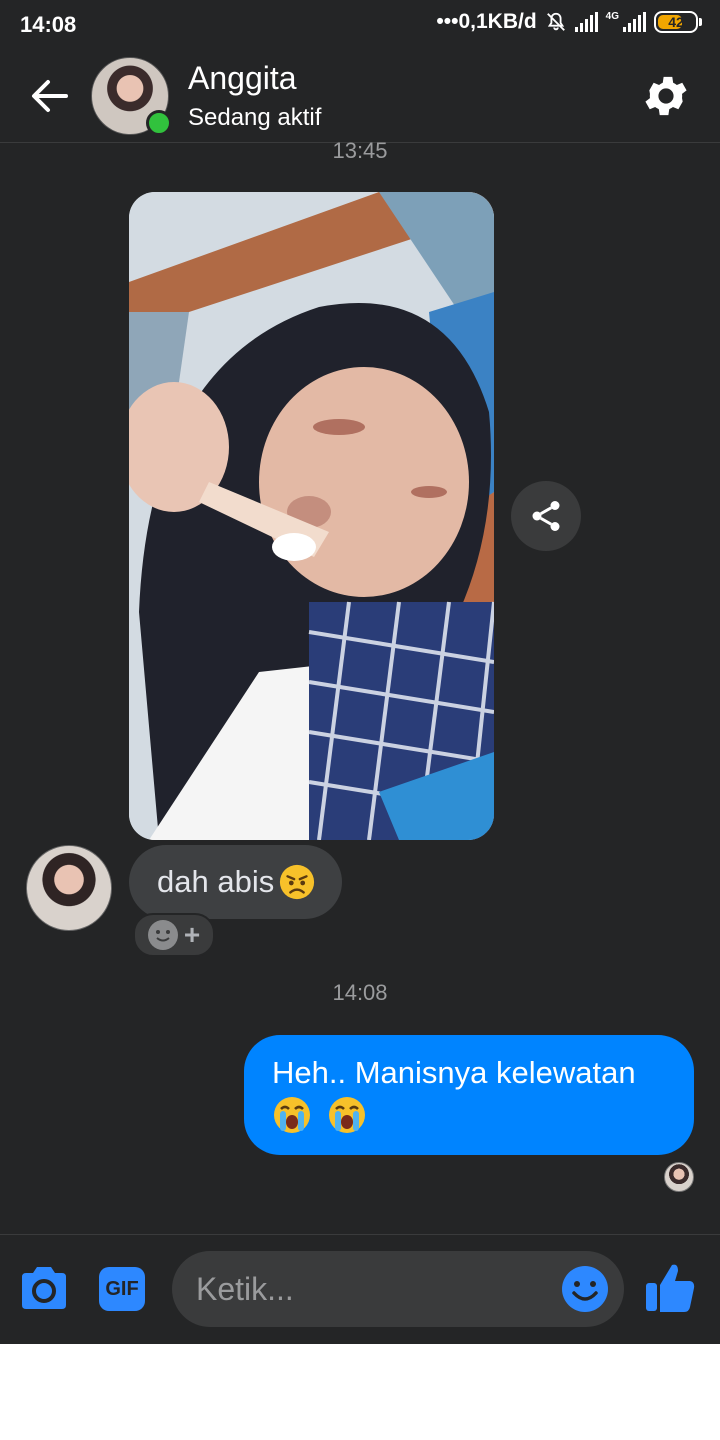 This screenshot has height=1440, width=720. I want to click on status-icons: •••0,1KB/d 4G 42, so click(569, 22).